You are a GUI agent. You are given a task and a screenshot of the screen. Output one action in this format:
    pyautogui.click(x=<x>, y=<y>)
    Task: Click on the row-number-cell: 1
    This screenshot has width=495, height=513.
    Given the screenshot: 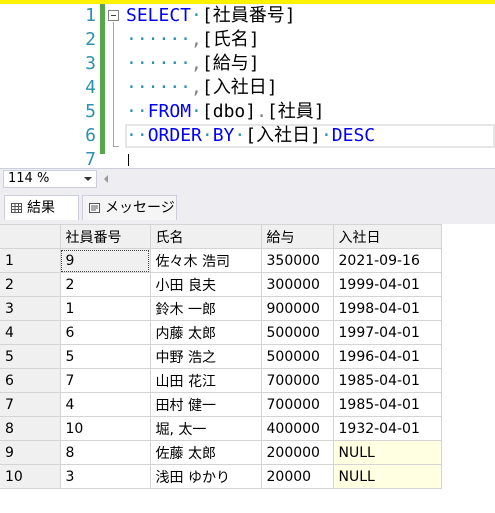 What is the action you would take?
    pyautogui.click(x=30, y=260)
    